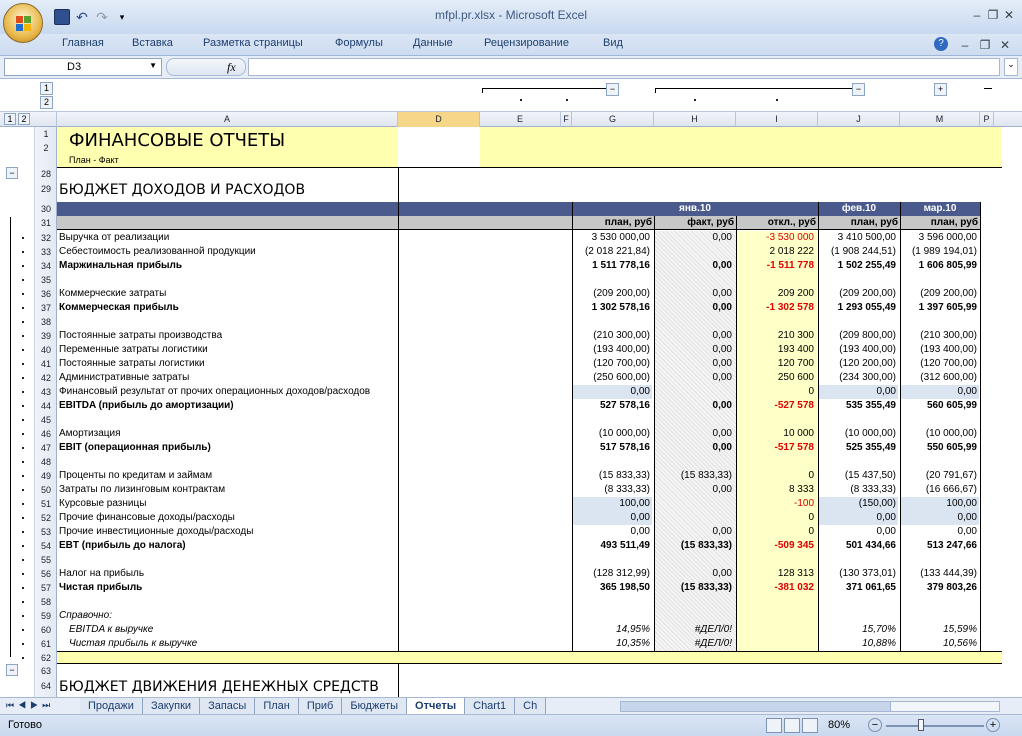 Image resolution: width=1022 pixels, height=736 pixels. Describe the element at coordinates (694, 546) in the screenshot. I see `fact-cell: (15 833,33)` at that location.